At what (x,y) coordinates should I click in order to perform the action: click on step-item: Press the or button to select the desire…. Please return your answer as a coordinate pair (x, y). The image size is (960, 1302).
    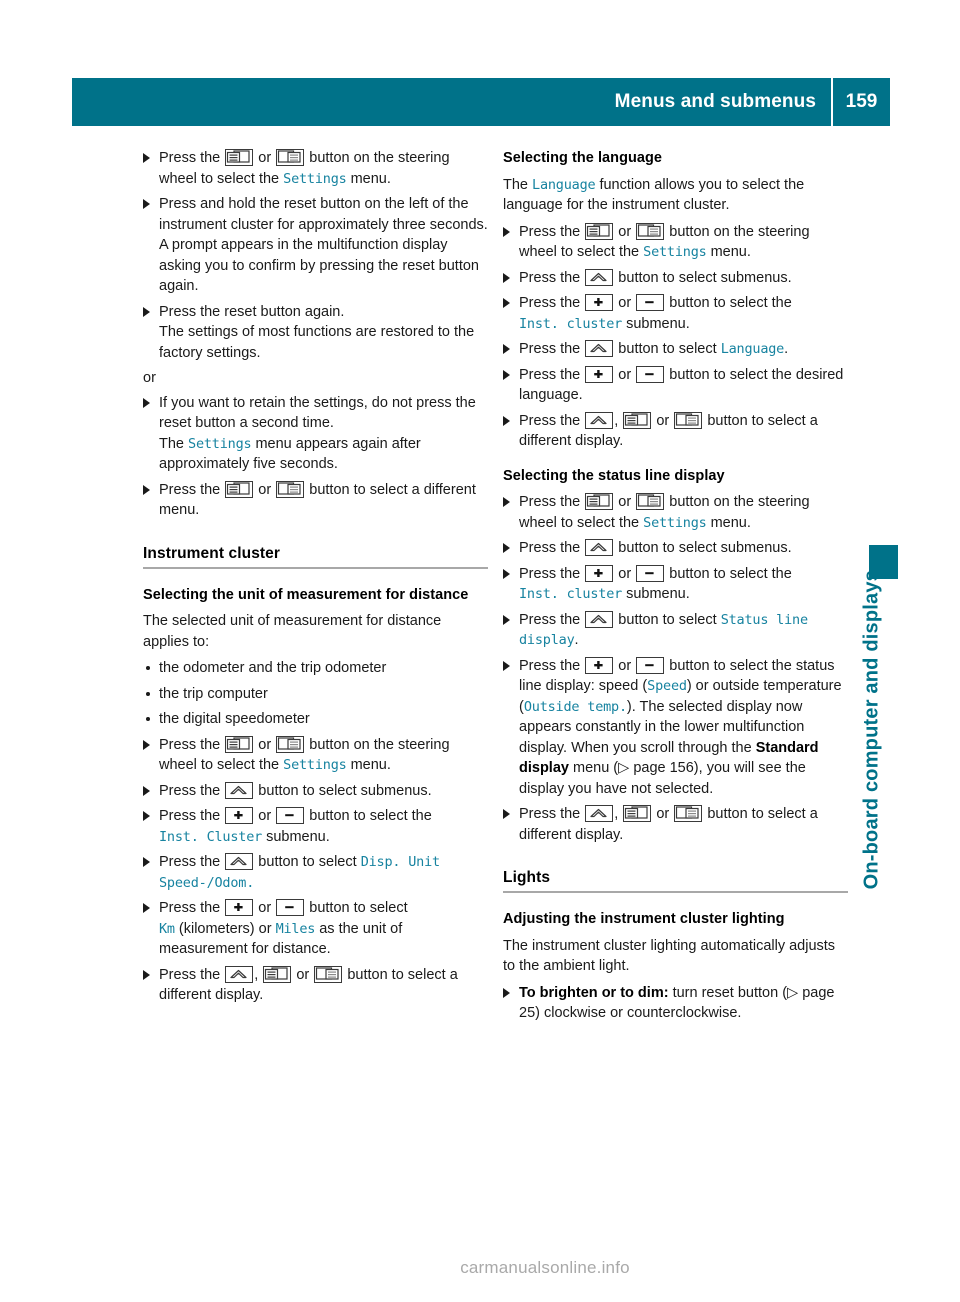
    Looking at the image, I should click on (675, 385).